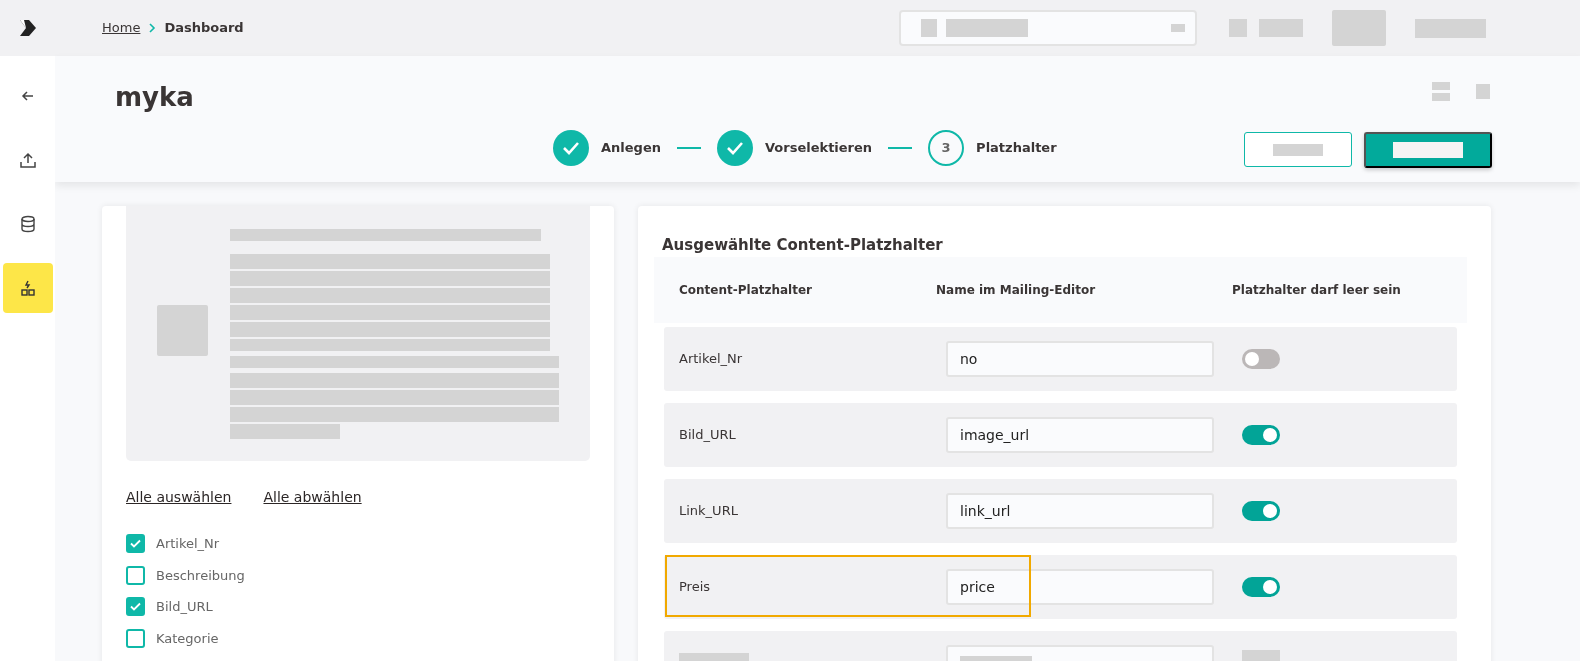  What do you see at coordinates (27, 160) in the screenshot?
I see `upload-icon` at bounding box center [27, 160].